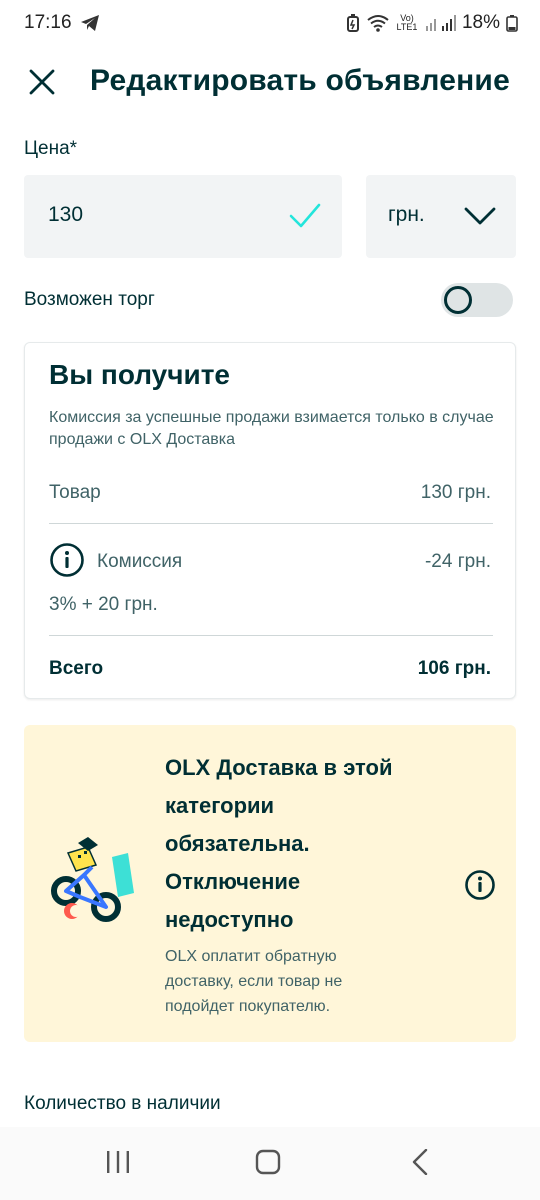 The image size is (540, 1200). Describe the element at coordinates (407, 22) in the screenshot. I see `volte-icon: Vo) LTE1` at that location.